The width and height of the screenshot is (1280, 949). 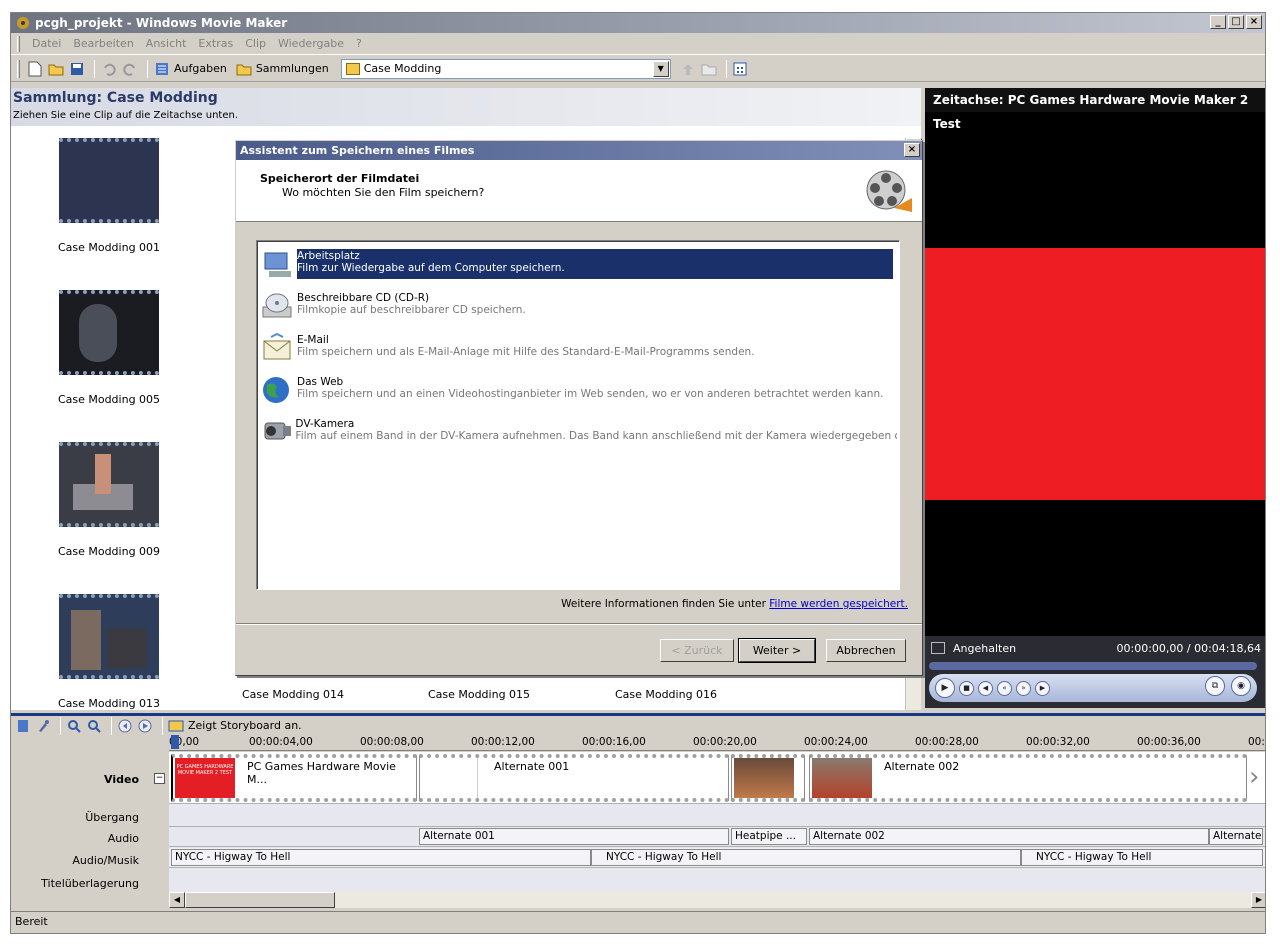 What do you see at coordinates (313, 340) in the screenshot?
I see `option-title: E-Mail` at bounding box center [313, 340].